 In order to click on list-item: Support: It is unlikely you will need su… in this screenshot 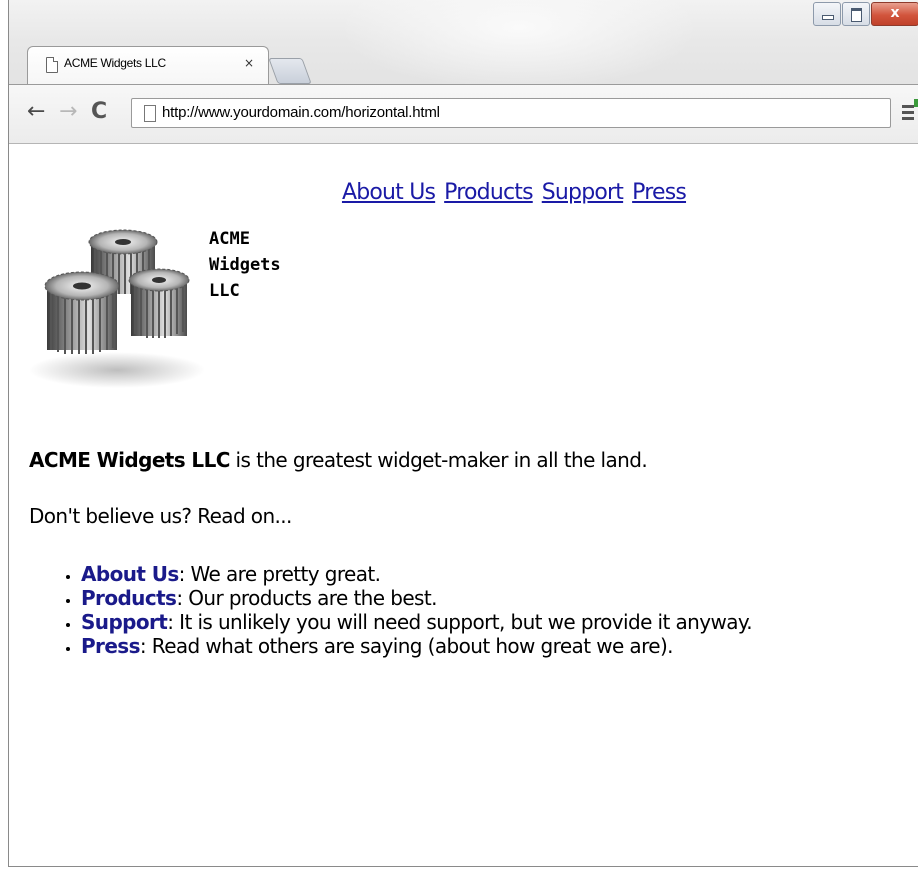, I will do `click(417, 622)`.